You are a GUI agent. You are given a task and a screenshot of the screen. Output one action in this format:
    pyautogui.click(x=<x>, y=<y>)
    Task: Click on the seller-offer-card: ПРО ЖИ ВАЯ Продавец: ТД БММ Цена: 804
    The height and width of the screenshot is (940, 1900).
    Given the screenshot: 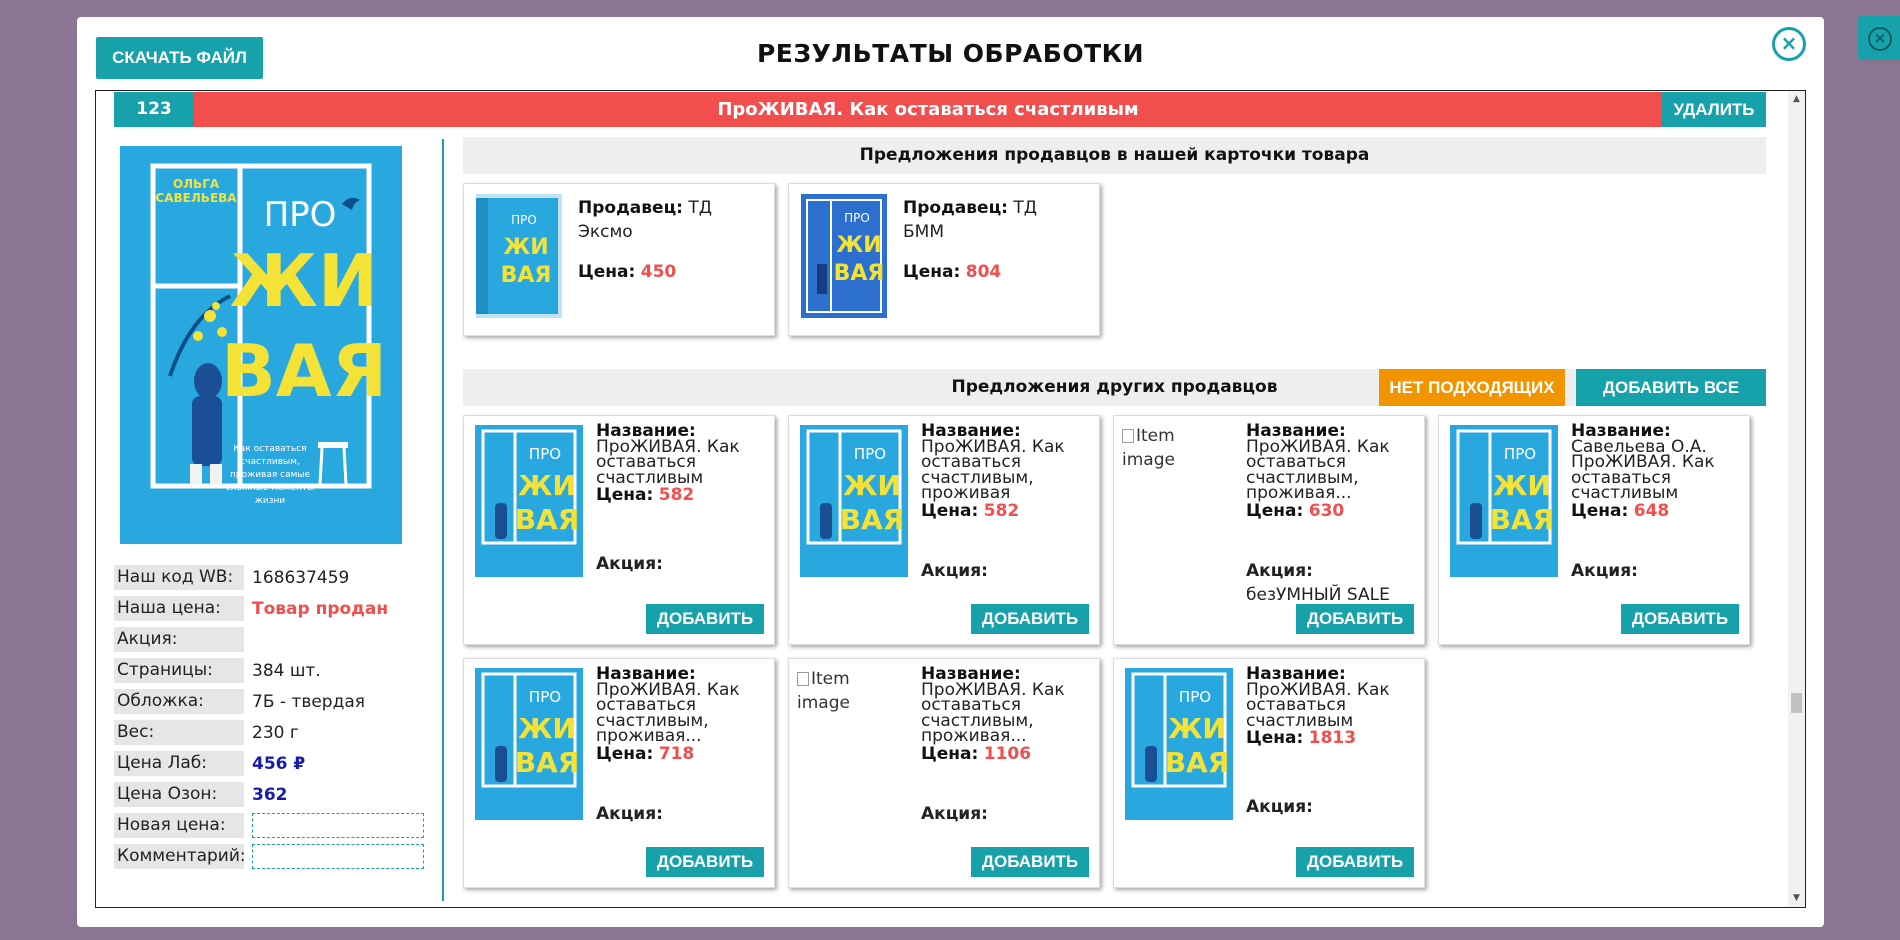 What is the action you would take?
    pyautogui.click(x=944, y=259)
    